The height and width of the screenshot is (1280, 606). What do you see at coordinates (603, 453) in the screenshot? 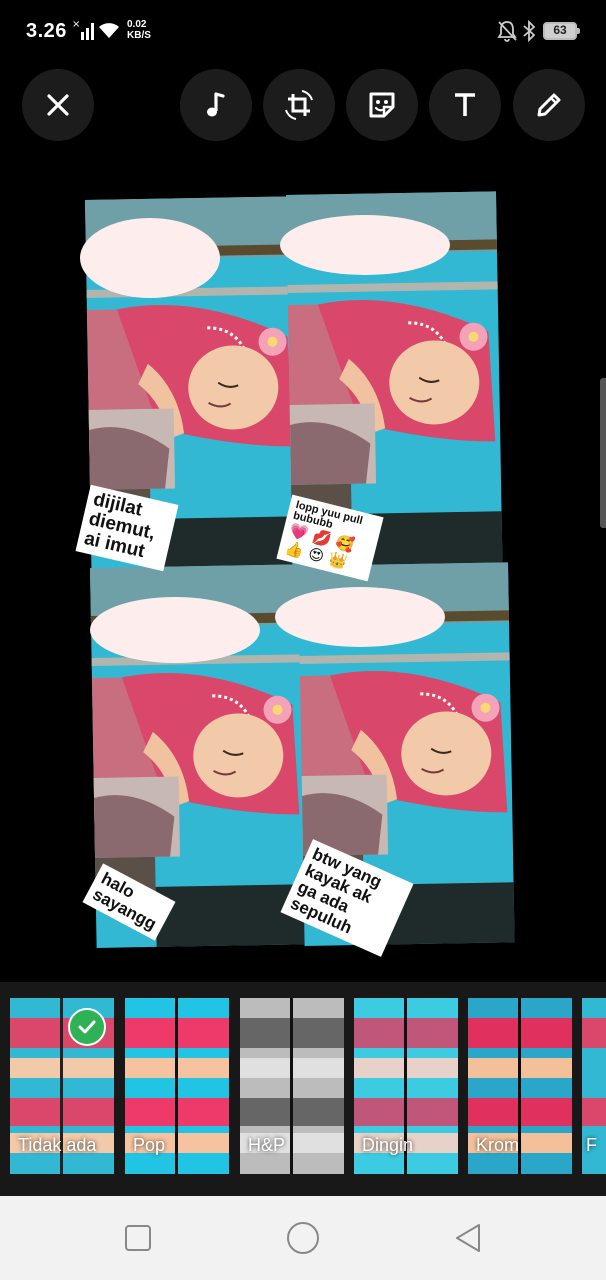
I see `side-handle` at bounding box center [603, 453].